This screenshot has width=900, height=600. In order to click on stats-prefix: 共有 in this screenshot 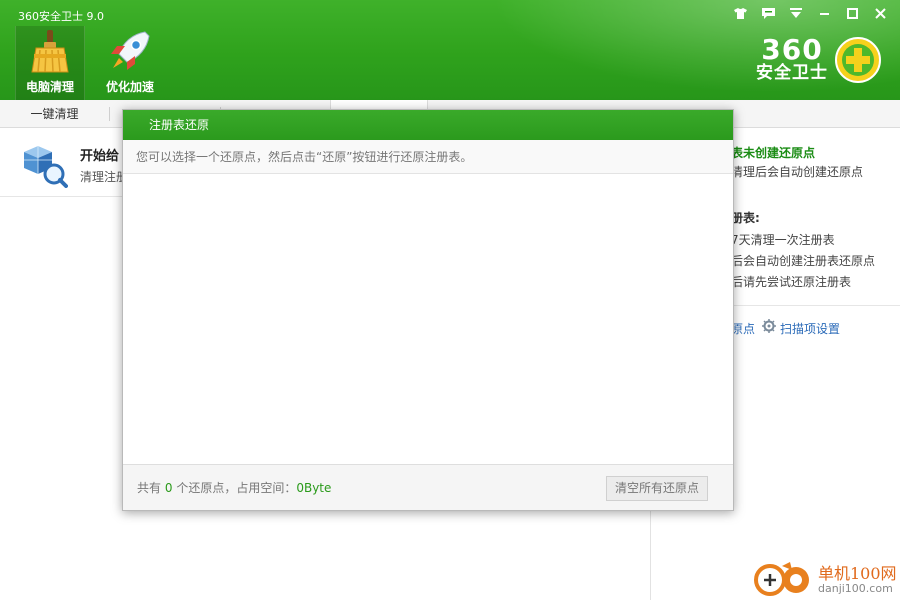, I will do `click(149, 488)`.